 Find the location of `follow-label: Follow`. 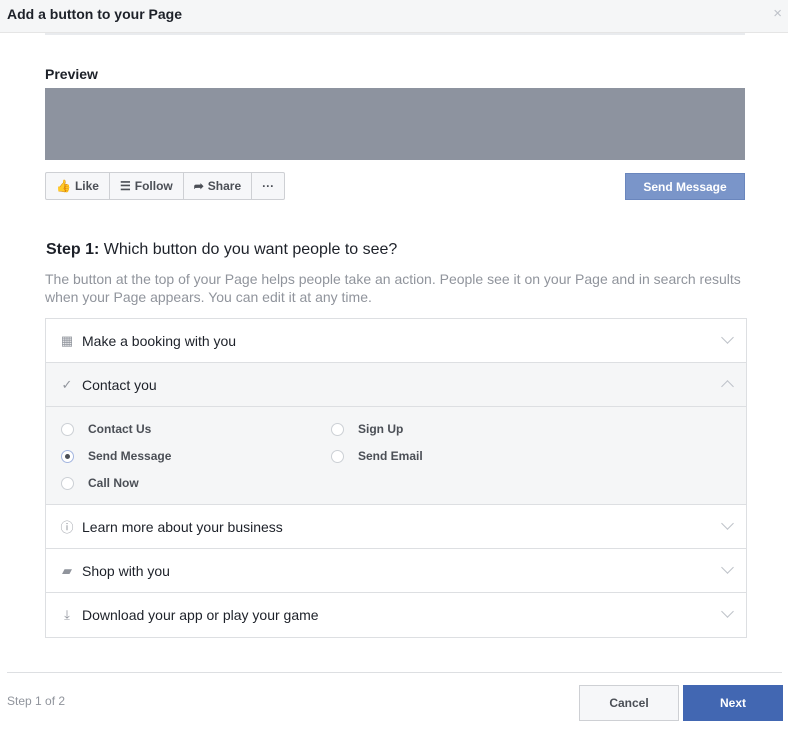

follow-label: Follow is located at coordinates (153, 186).